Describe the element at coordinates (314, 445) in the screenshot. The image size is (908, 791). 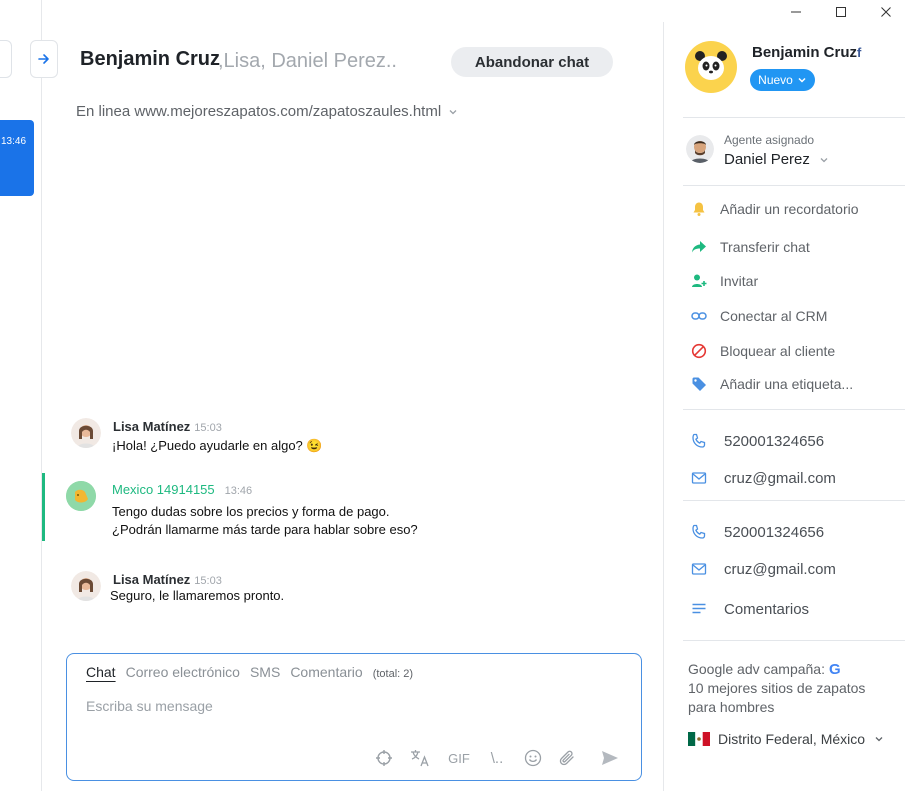
I see `wink-emoji-icon: 😉` at that location.